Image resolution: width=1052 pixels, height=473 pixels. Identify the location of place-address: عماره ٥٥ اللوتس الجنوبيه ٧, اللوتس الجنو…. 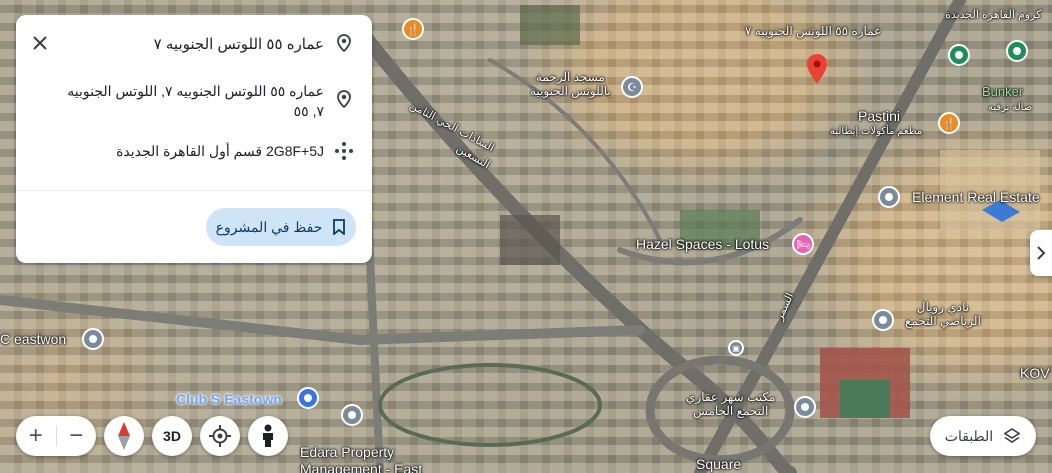
(195, 101).